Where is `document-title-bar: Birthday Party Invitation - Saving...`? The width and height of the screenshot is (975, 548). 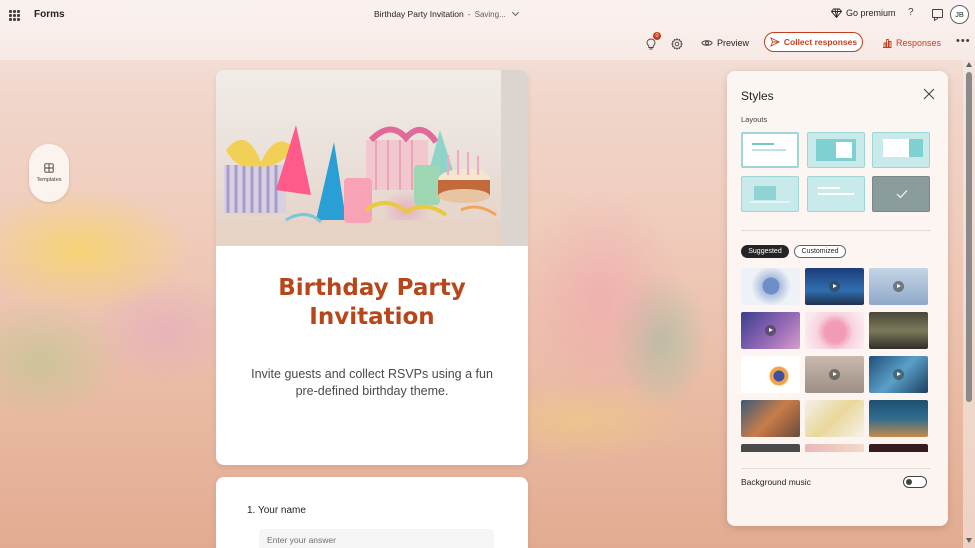
document-title-bar: Birthday Party Invitation - Saving... is located at coordinates (446, 13).